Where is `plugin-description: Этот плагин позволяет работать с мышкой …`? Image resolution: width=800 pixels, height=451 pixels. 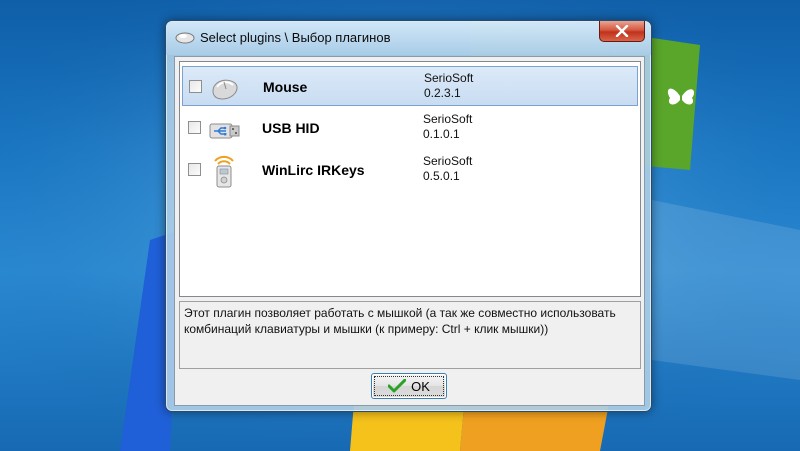
plugin-description: Этот плагин позволяет работать с мышкой … is located at coordinates (410, 335).